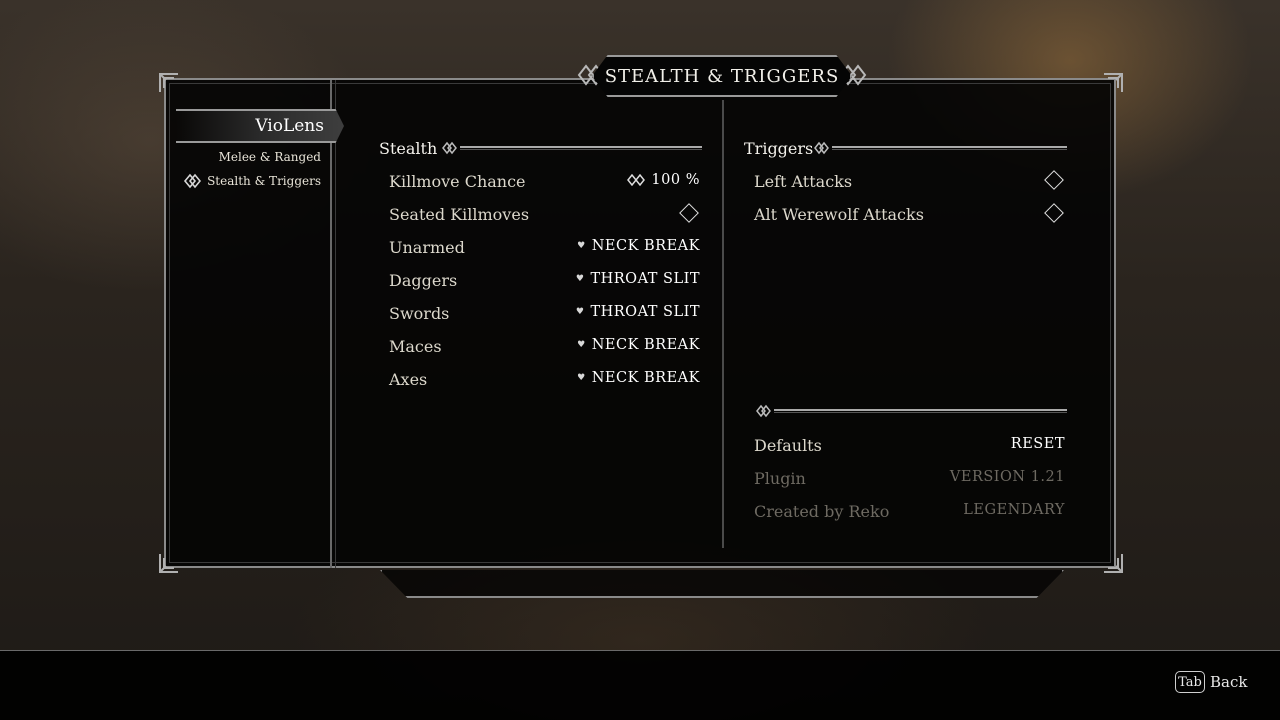 Image resolution: width=1280 pixels, height=720 pixels. I want to click on daggers-value: THROAT SLIT, so click(645, 279).